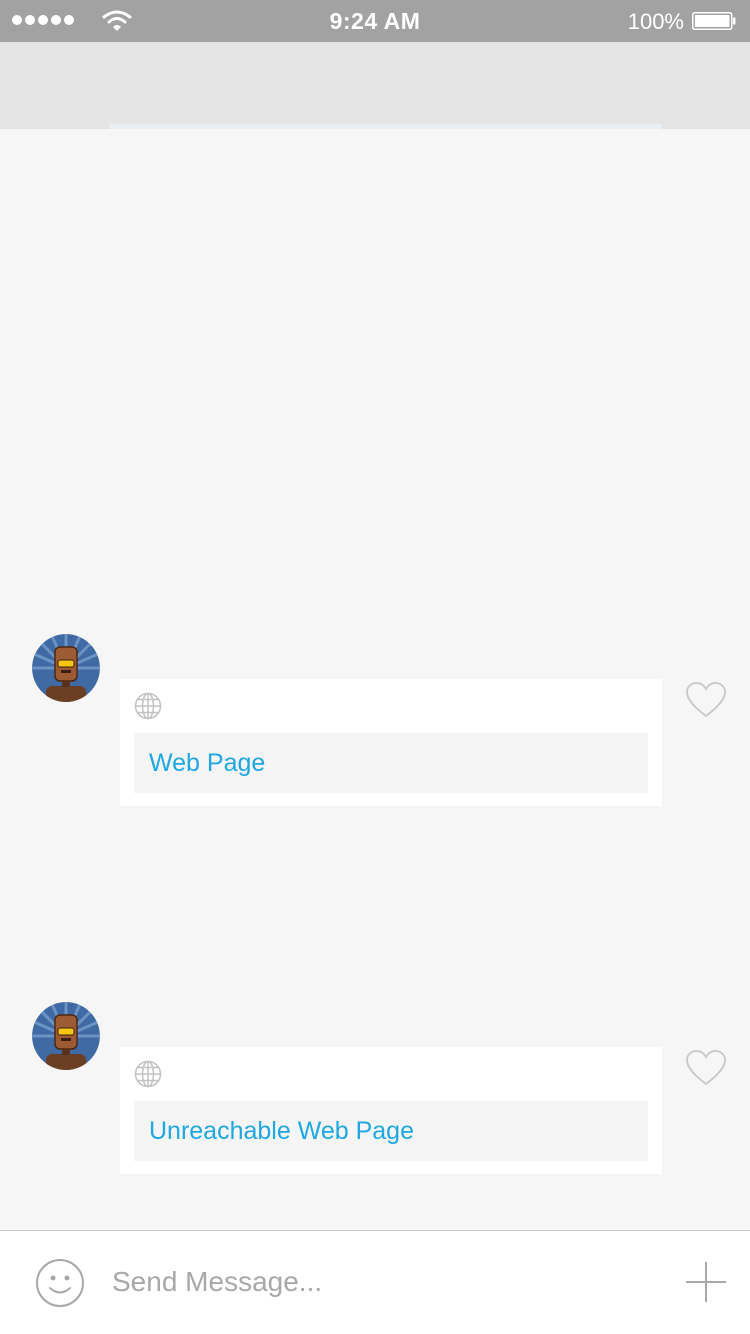 Image resolution: width=750 pixels, height=1334 pixels. I want to click on smiley-icon, so click(60, 1283).